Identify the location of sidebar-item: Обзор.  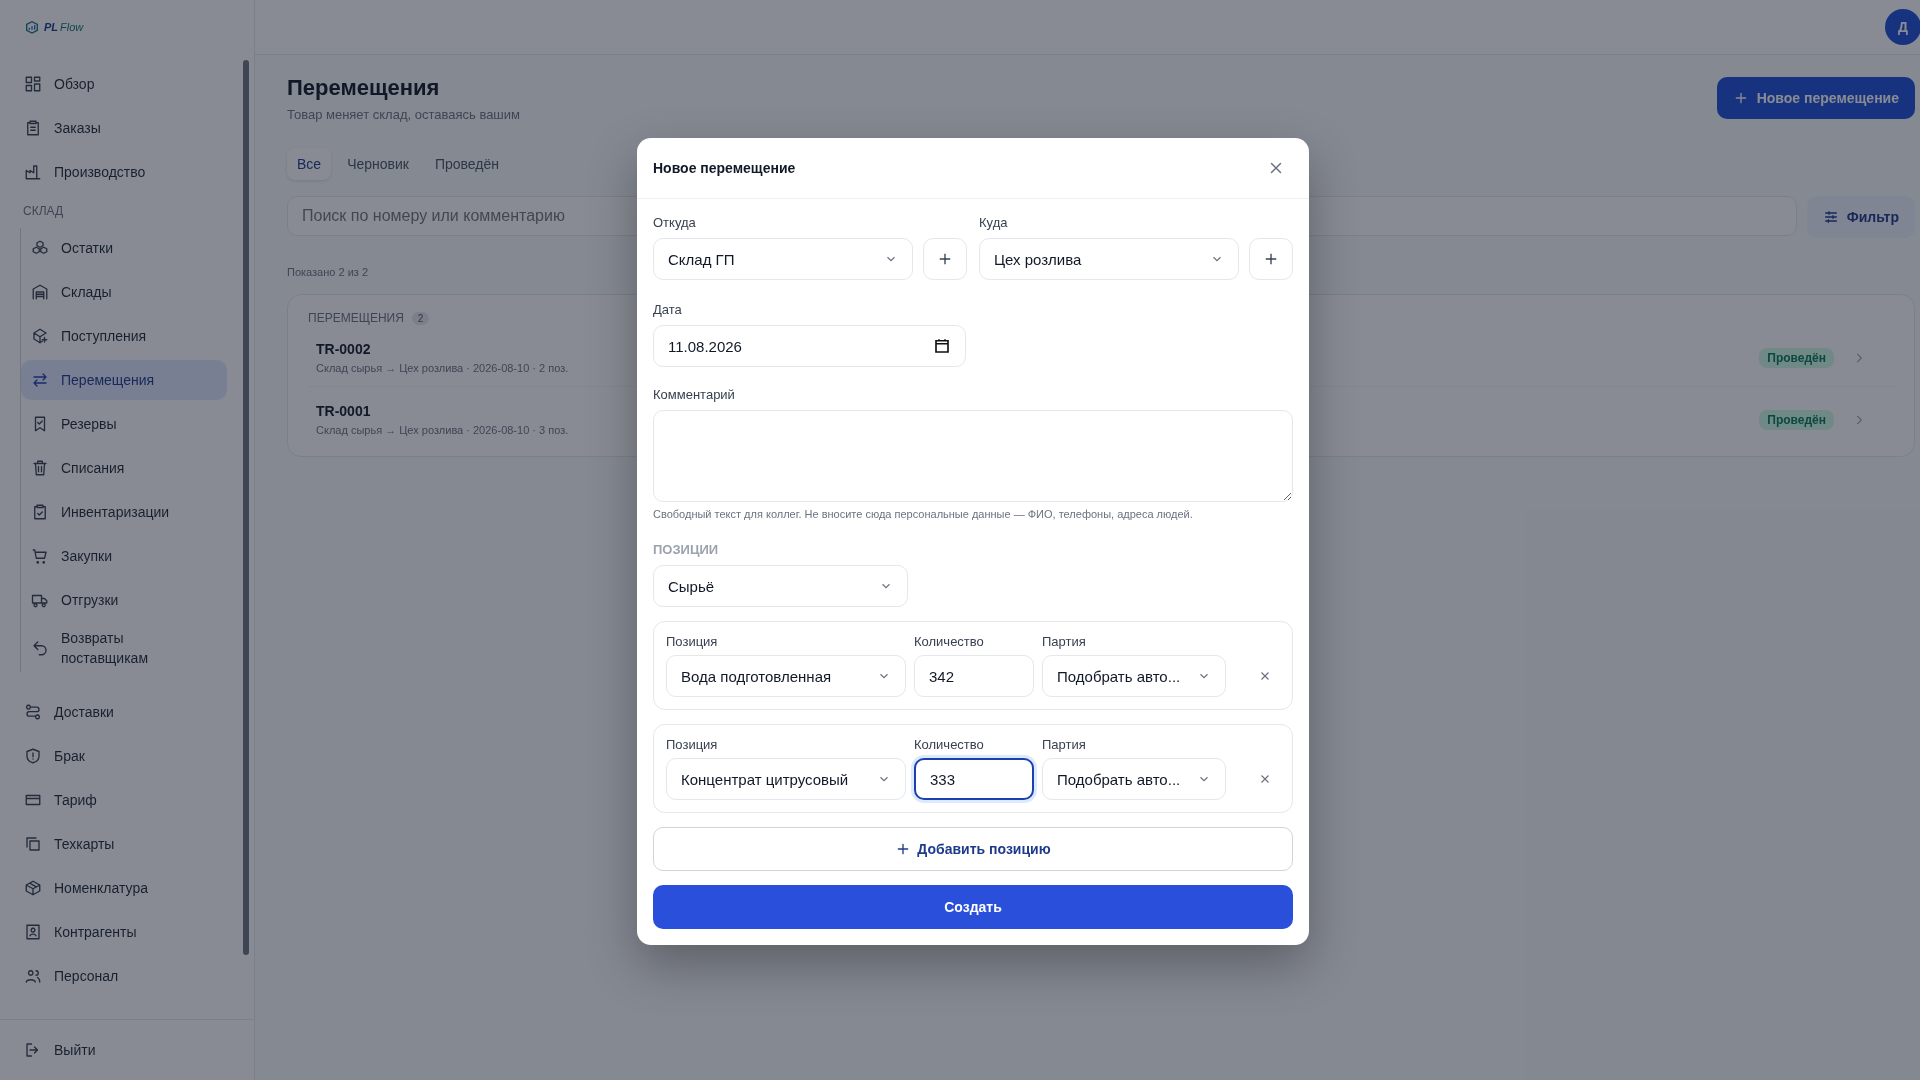
(113, 84).